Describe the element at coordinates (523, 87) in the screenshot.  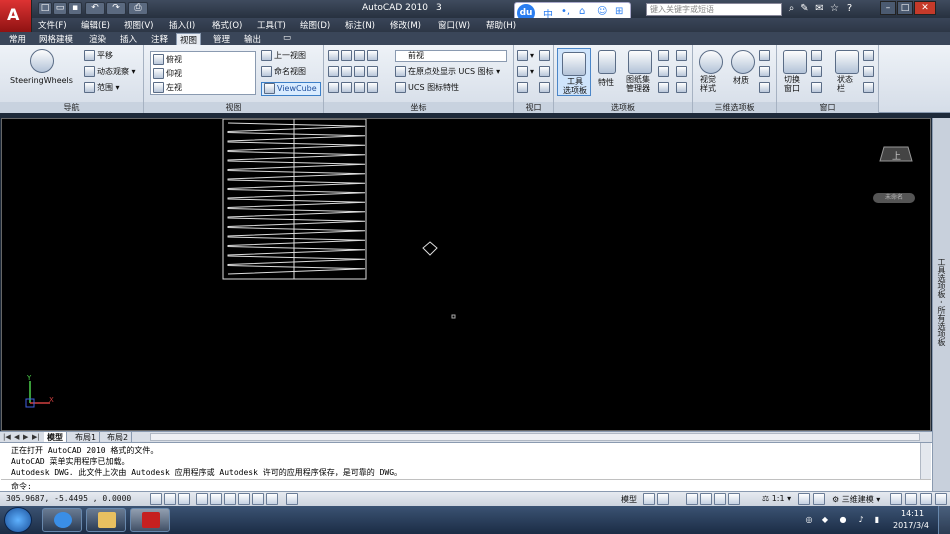
I see `viewport-join-button` at that location.